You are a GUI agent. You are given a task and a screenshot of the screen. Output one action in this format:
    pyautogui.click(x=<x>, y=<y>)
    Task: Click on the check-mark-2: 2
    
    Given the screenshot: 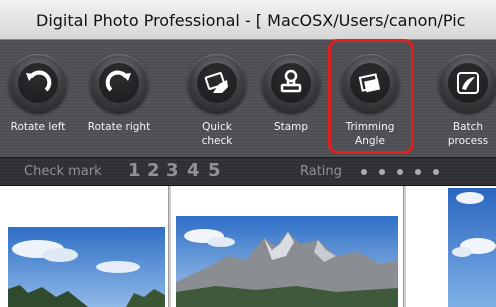 What is the action you would take?
    pyautogui.click(x=153, y=170)
    